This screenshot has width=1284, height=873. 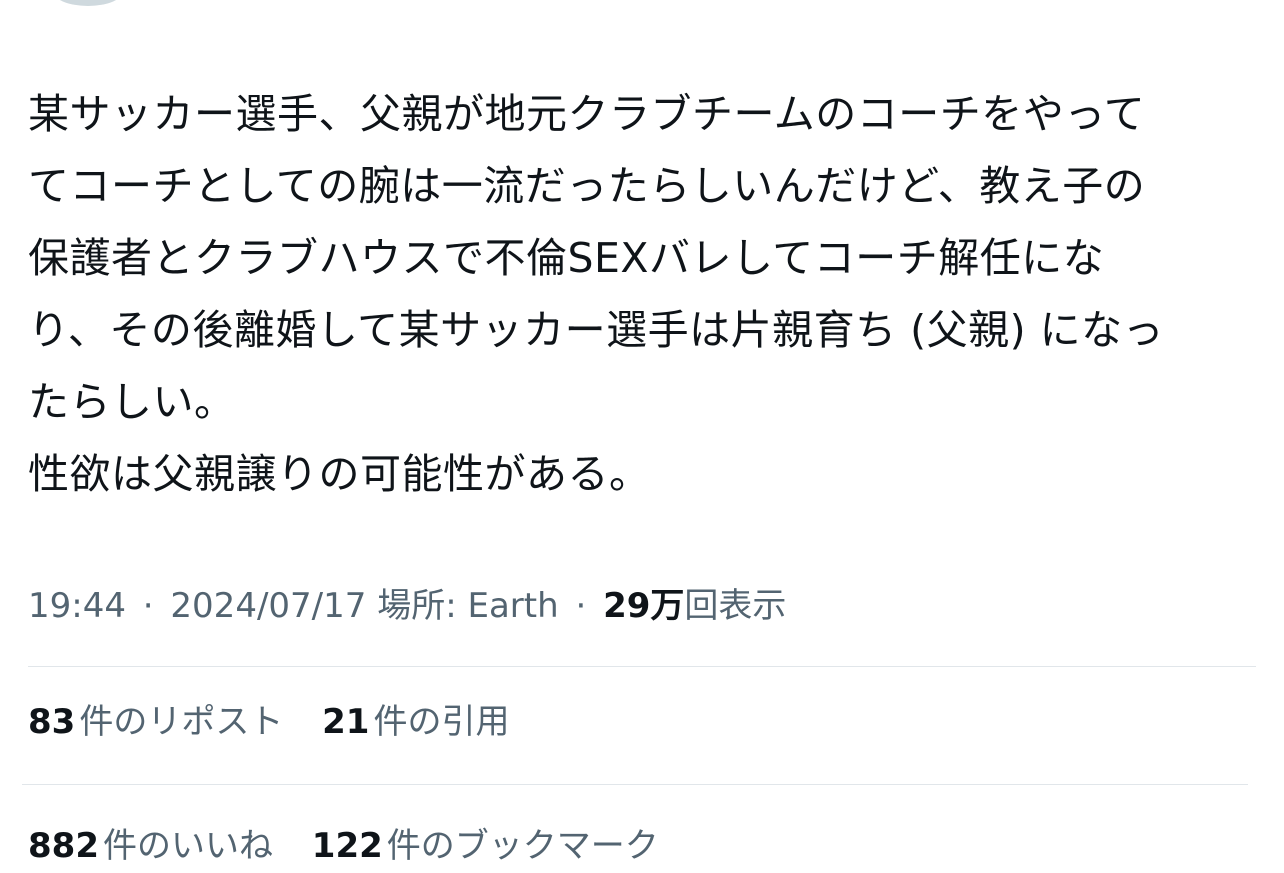 I want to click on likes-stat: 882 件のいいね, so click(x=150, y=846).